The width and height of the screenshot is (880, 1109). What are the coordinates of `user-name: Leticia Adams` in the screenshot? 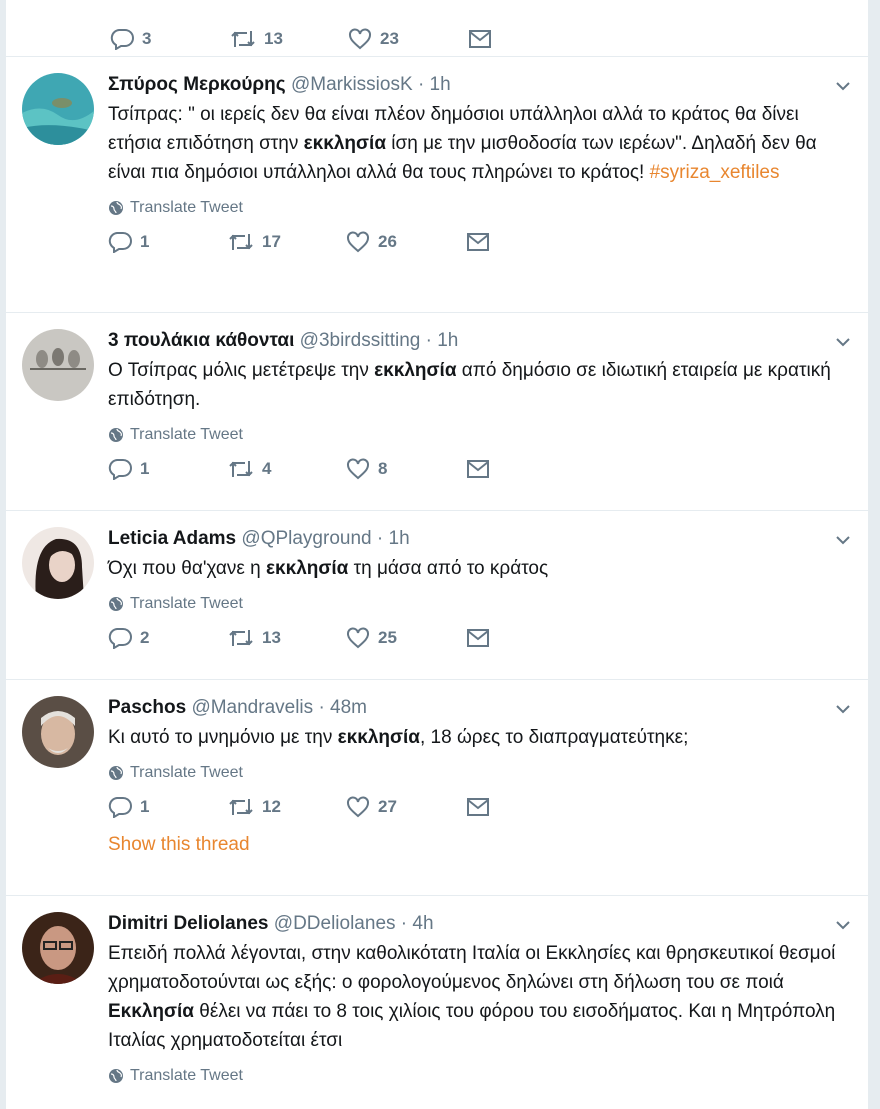 It's located at (172, 538).